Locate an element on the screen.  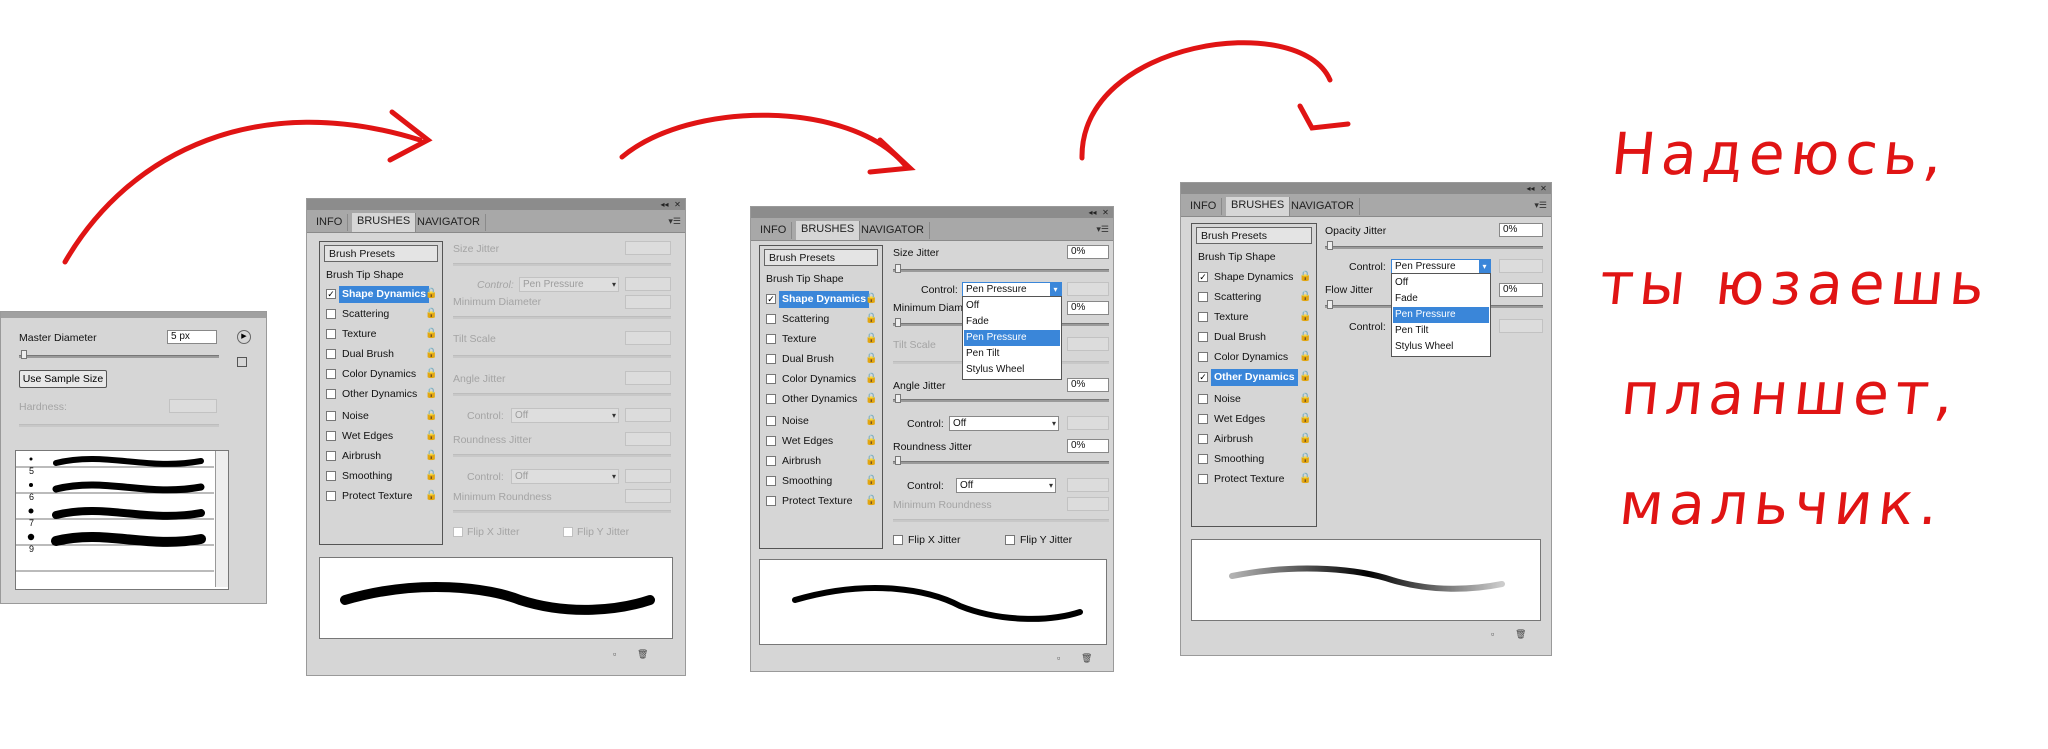
tab-info: INFO is located at coordinates (330, 222).